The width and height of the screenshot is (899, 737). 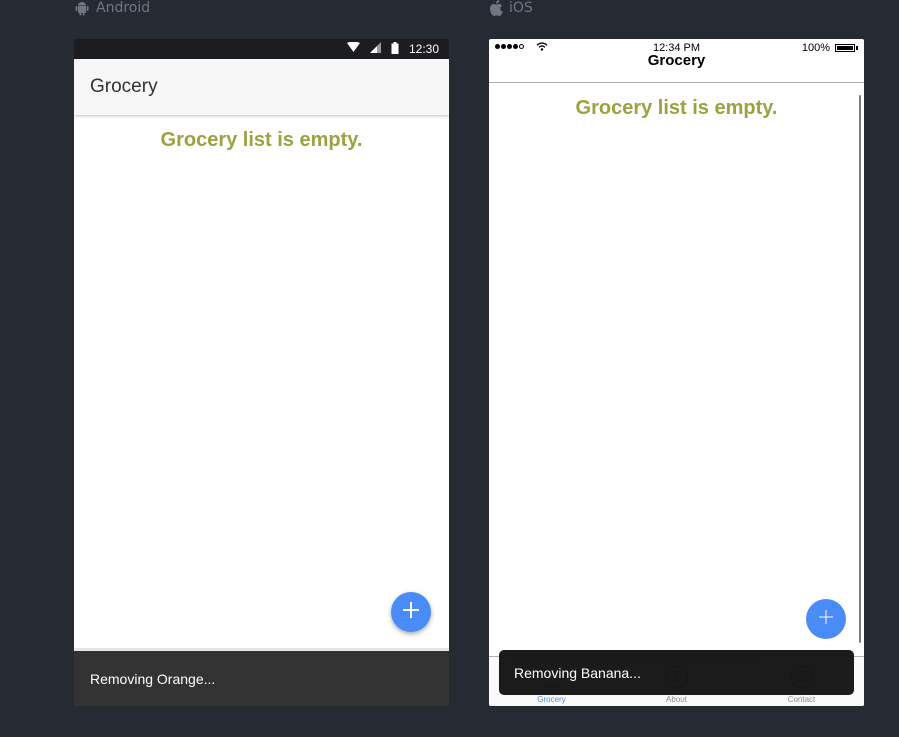 I want to click on ios-label: iOS, so click(x=521, y=8).